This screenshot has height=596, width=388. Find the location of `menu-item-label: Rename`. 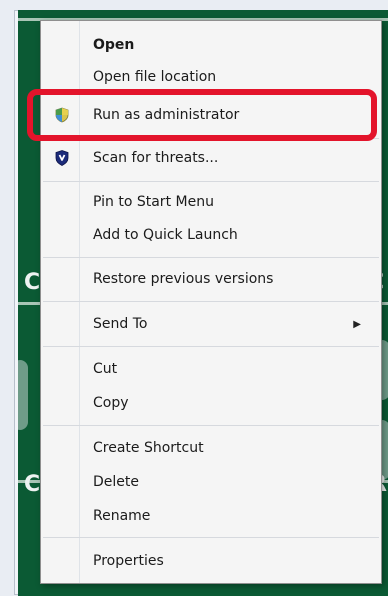

menu-item-label: Rename is located at coordinates (122, 516).